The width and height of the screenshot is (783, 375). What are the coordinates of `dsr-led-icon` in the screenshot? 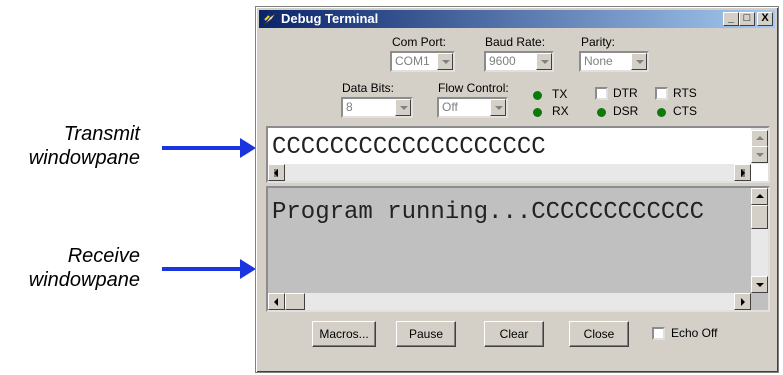 It's located at (601, 112).